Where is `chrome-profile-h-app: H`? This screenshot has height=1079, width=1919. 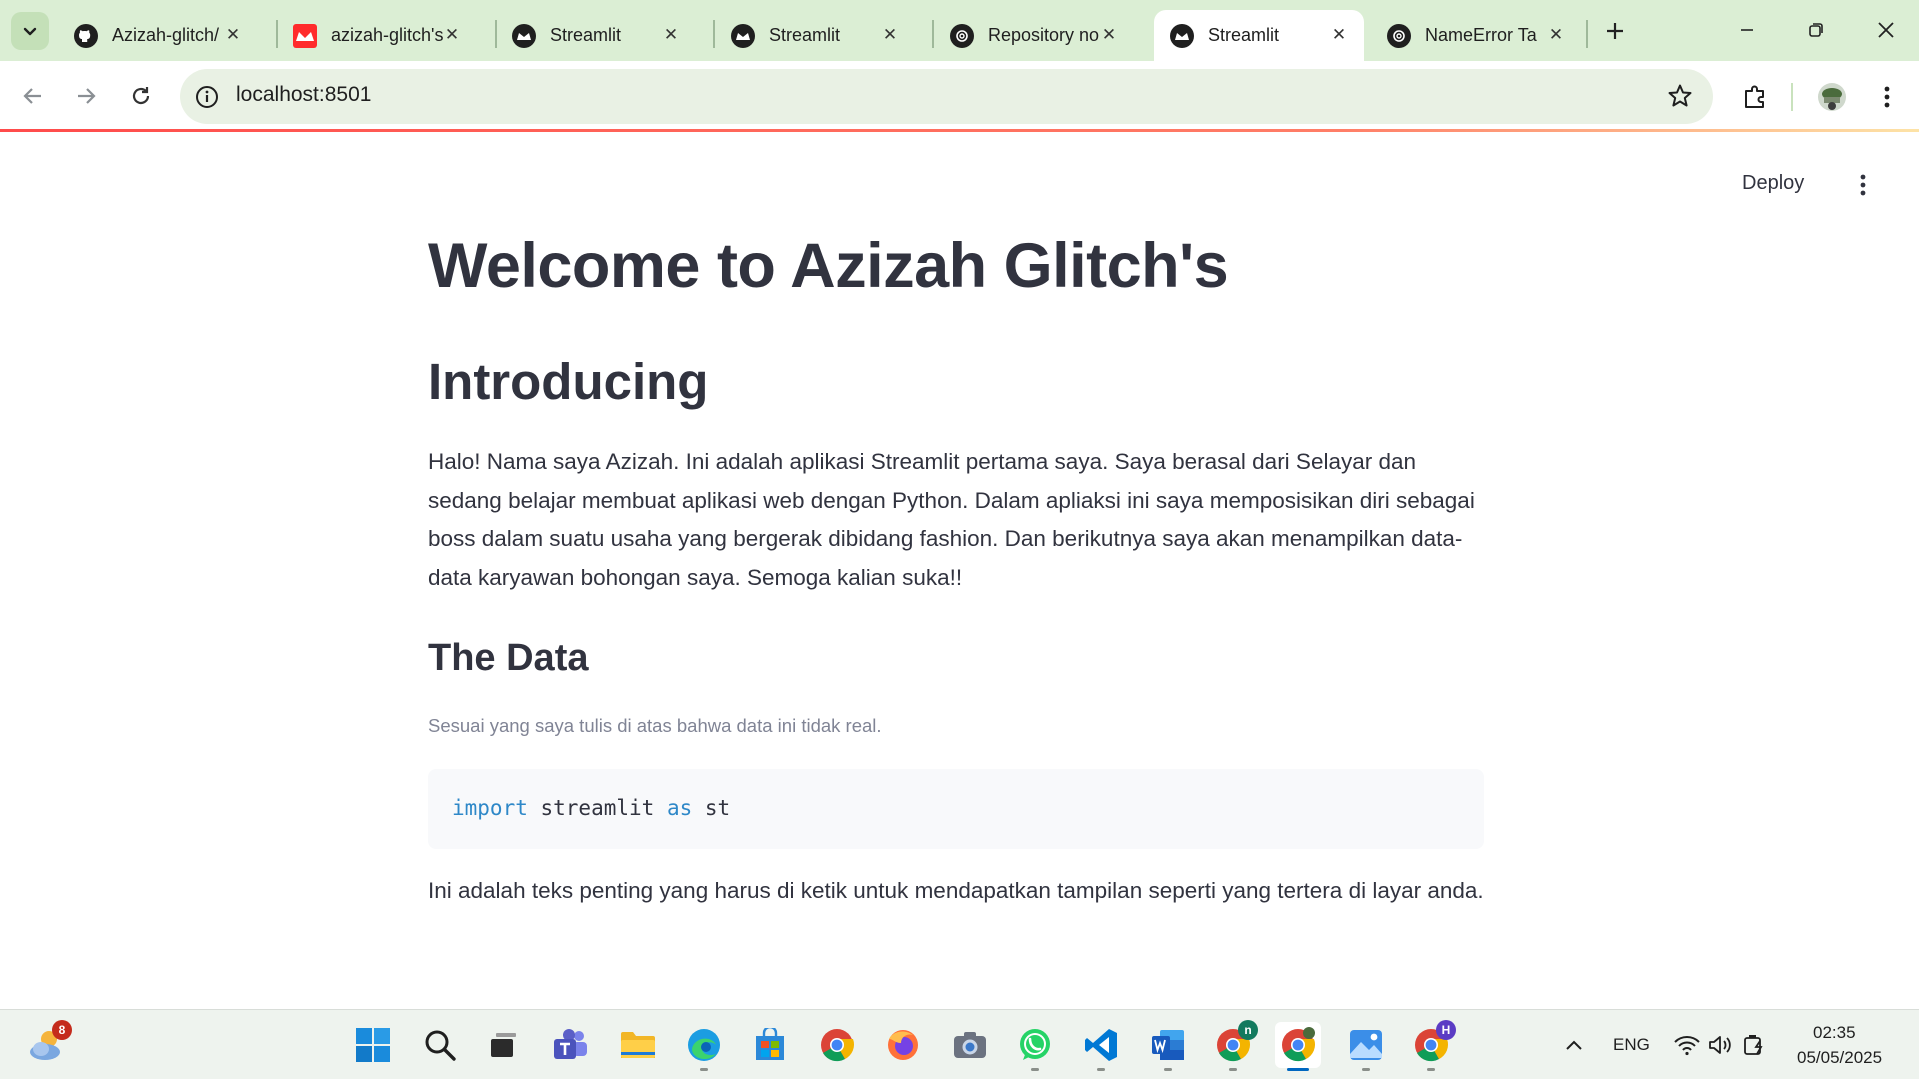
chrome-profile-h-app: H is located at coordinates (1432, 1045).